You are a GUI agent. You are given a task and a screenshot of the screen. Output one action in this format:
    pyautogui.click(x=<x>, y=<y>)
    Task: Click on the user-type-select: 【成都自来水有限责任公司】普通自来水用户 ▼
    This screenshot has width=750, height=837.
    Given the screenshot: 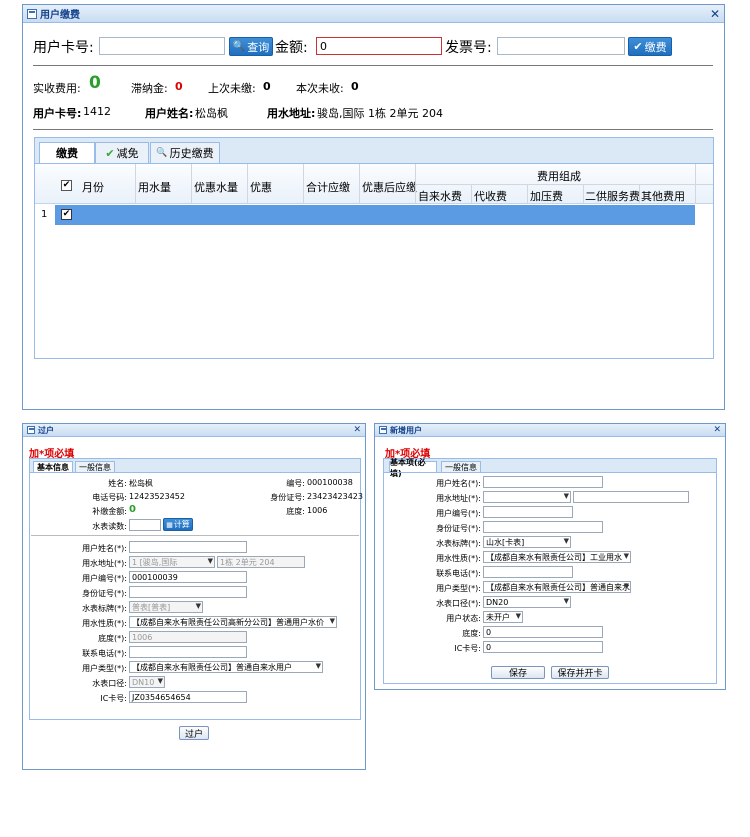 What is the action you would take?
    pyautogui.click(x=226, y=667)
    